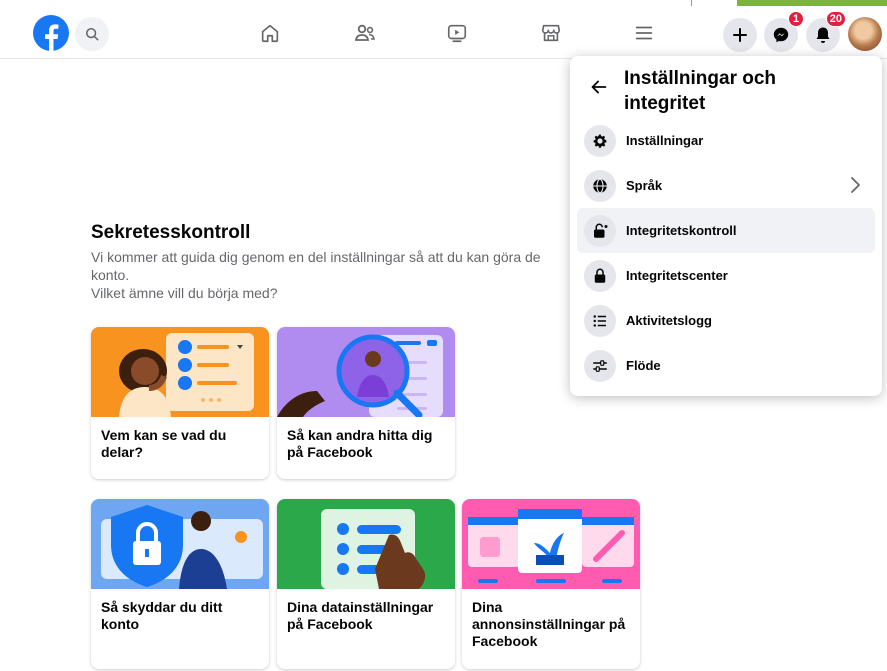 The height and width of the screenshot is (671, 887). What do you see at coordinates (726, 365) in the screenshot?
I see `menu-item-feed: Flöde` at bounding box center [726, 365].